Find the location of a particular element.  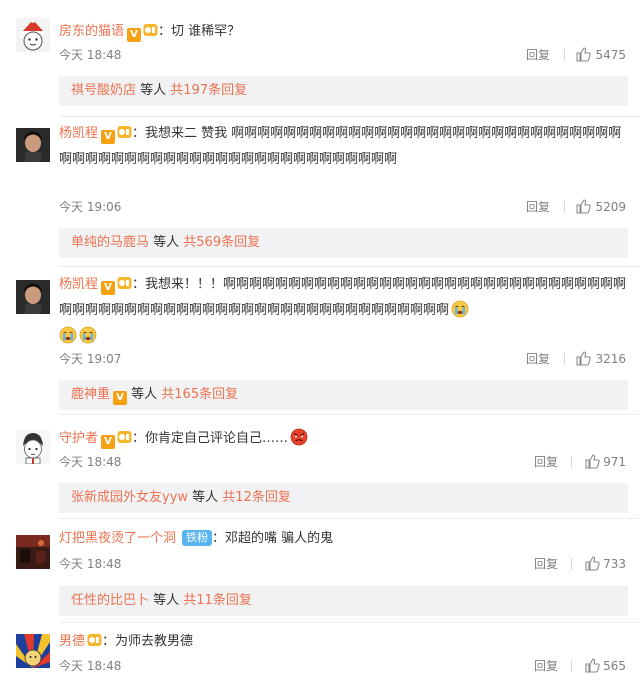

sub-reply-username: 任性的比巴卜 is located at coordinates (110, 600).